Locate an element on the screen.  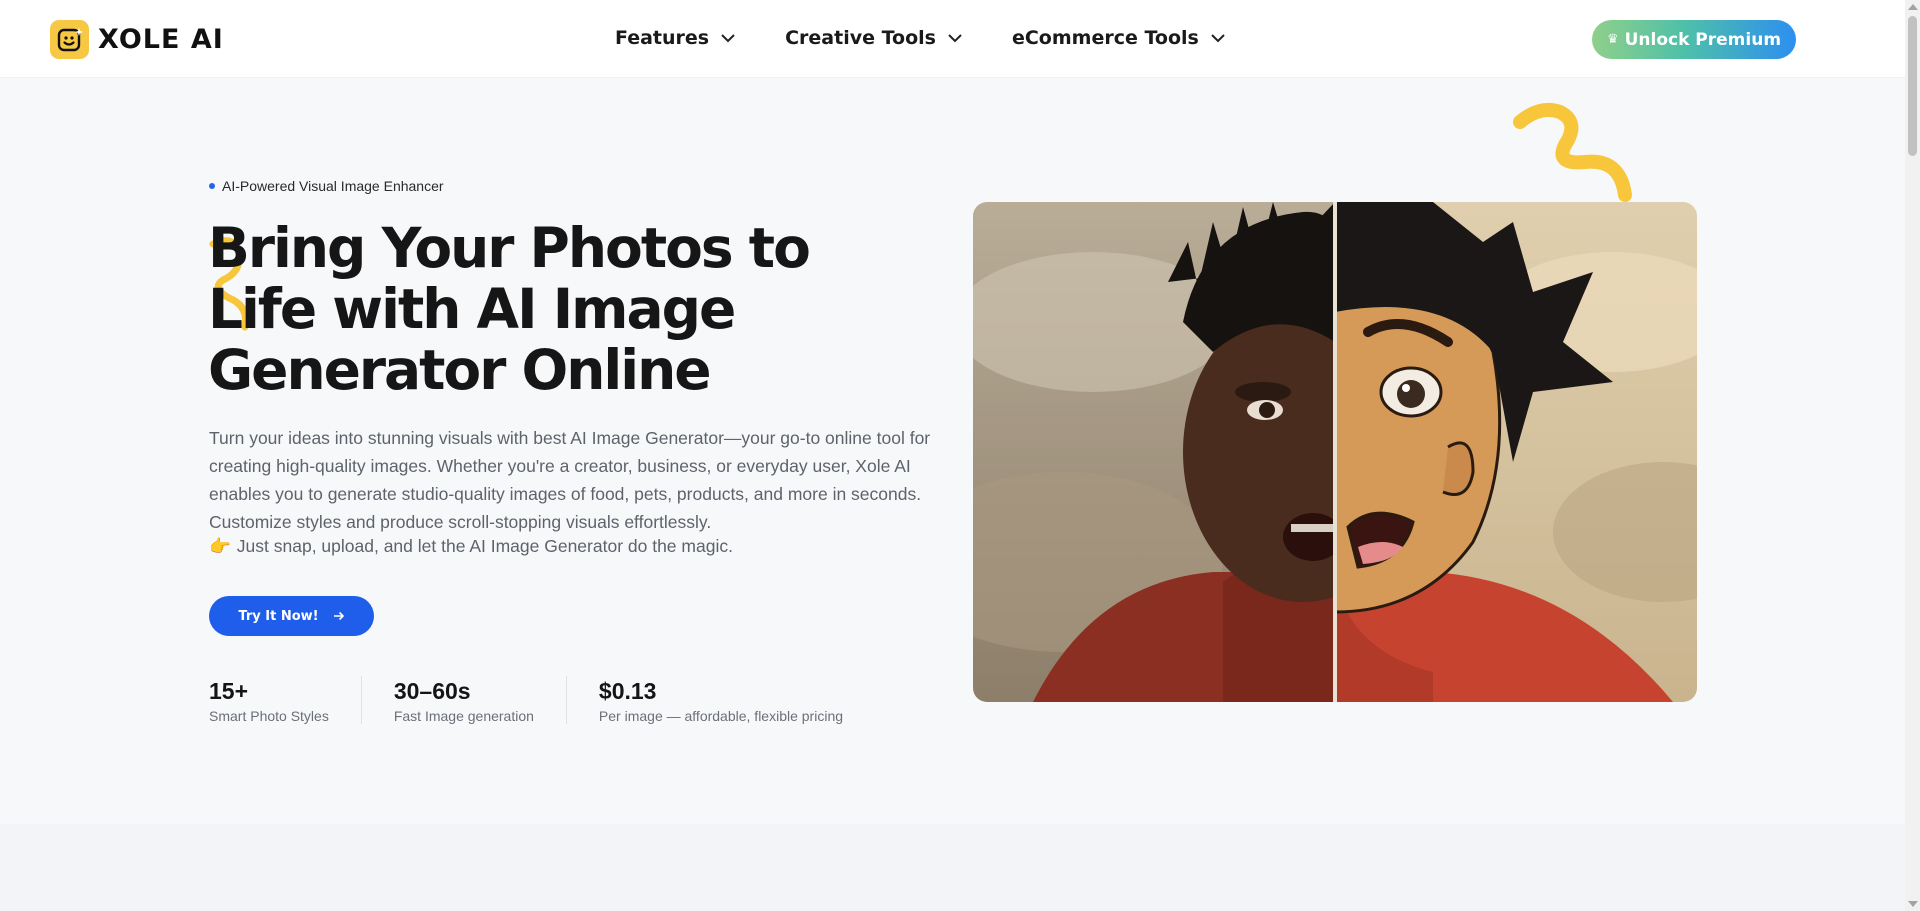
stat-label: Smart Photo Styles is located at coordinates (269, 716).